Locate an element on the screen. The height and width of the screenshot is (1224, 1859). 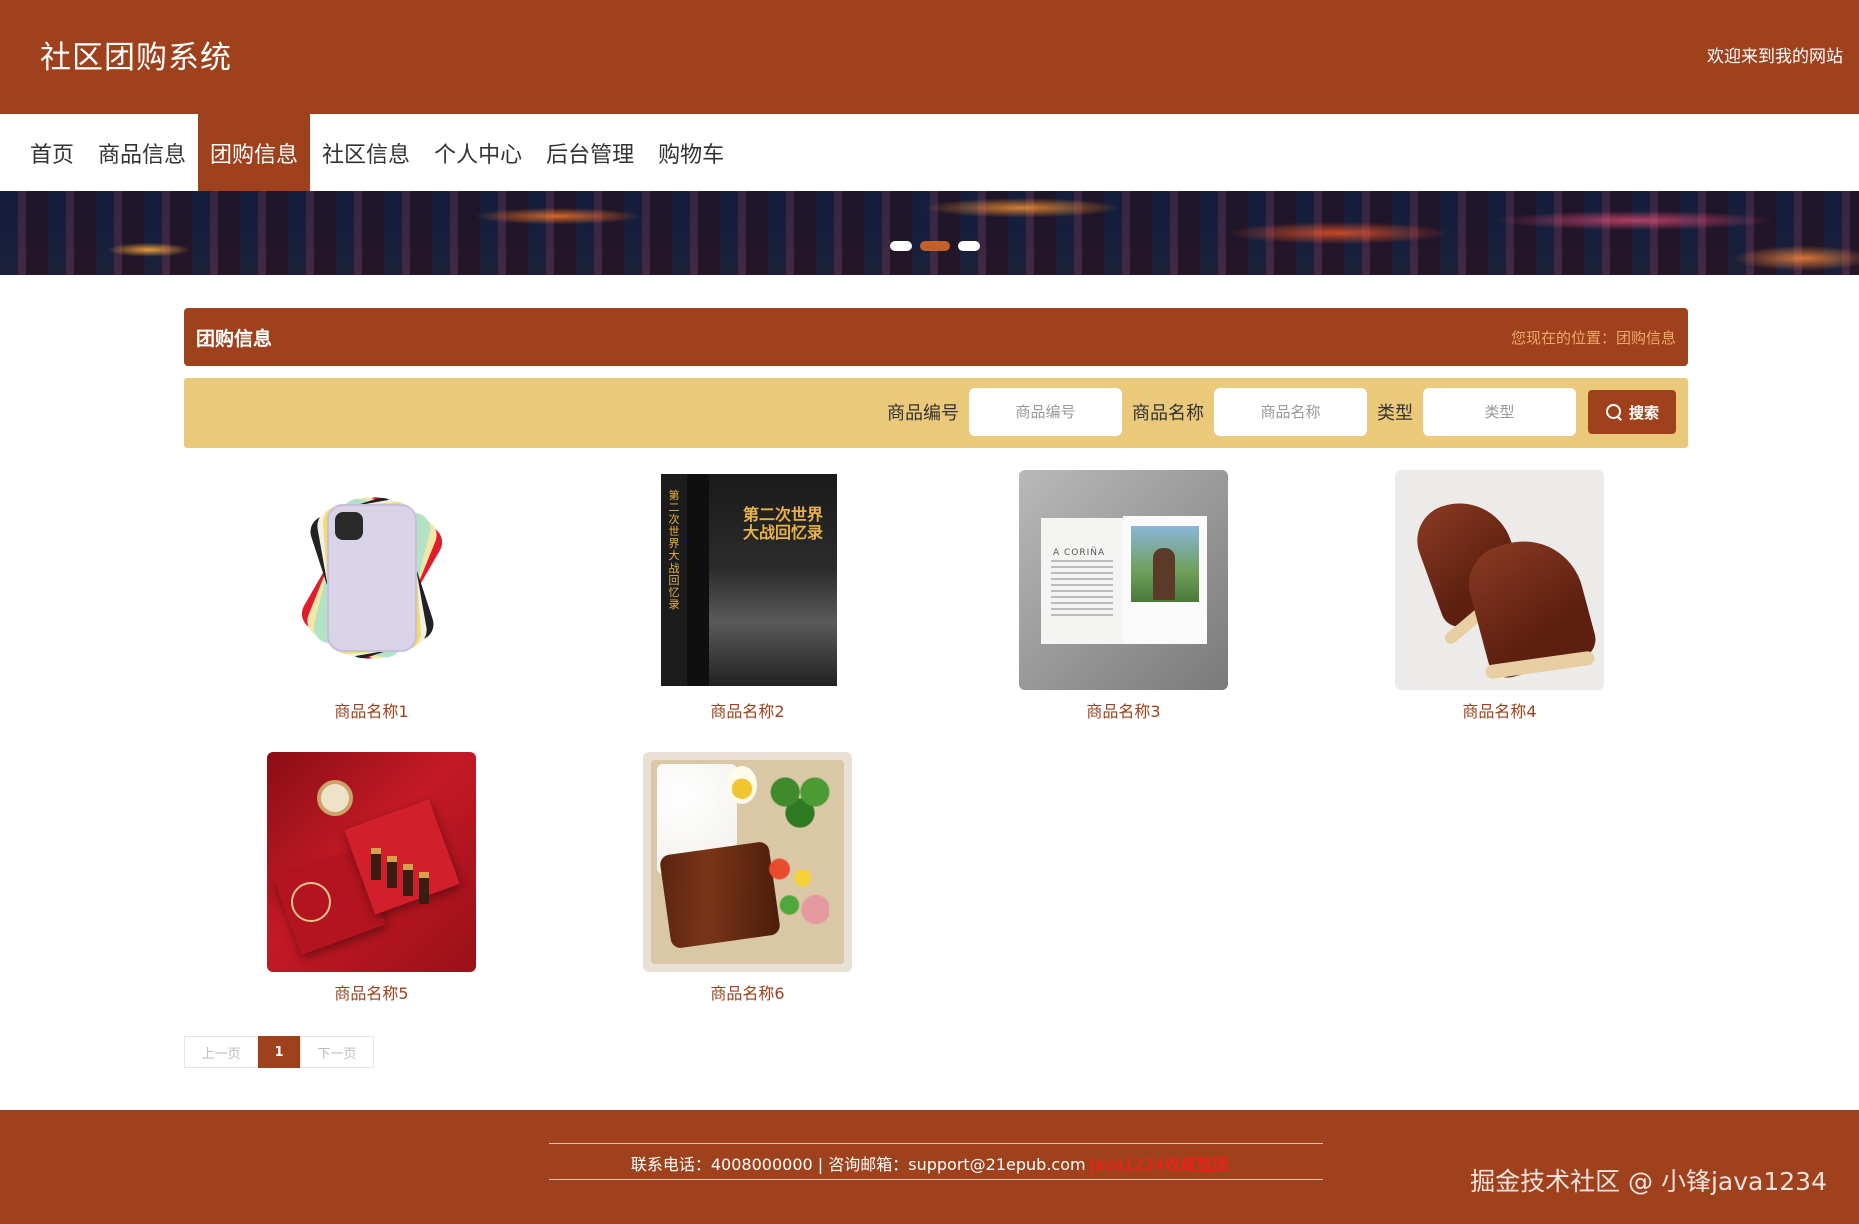
nav-item-group-buy: 团购信息 is located at coordinates (254, 152).